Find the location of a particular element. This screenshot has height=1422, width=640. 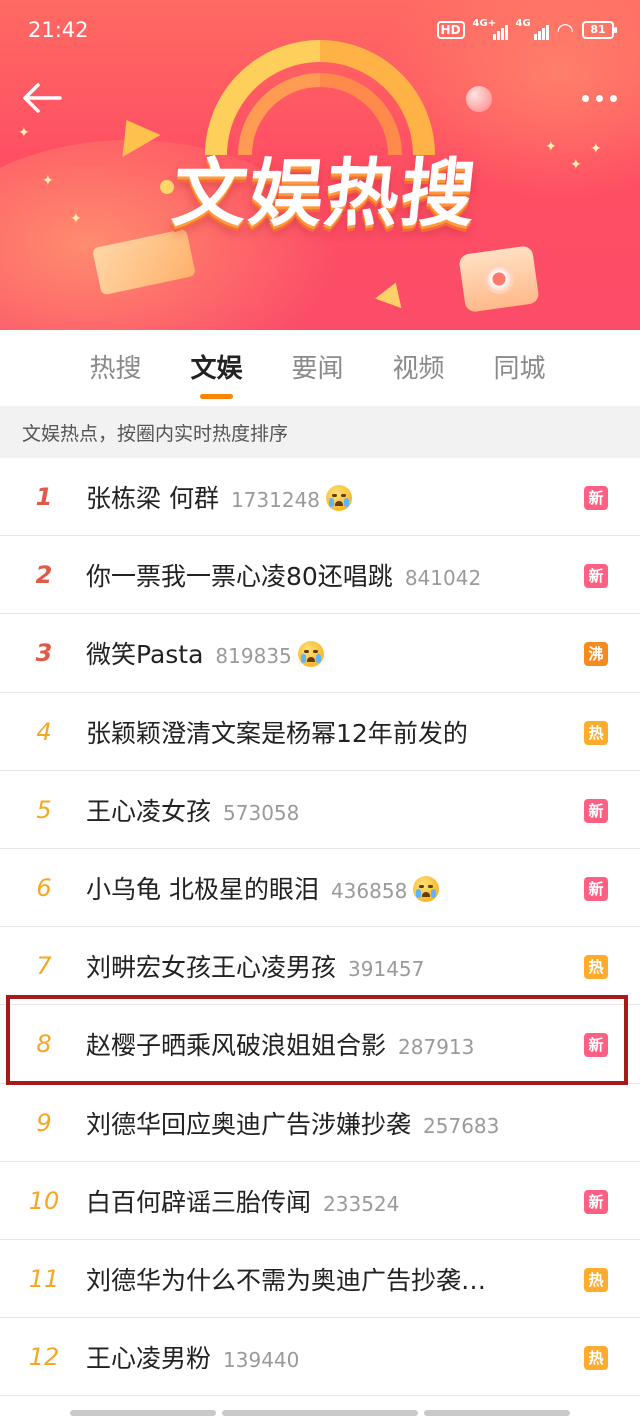

list-item: 5 王心凌女孩 573058 新 is located at coordinates (320, 809).